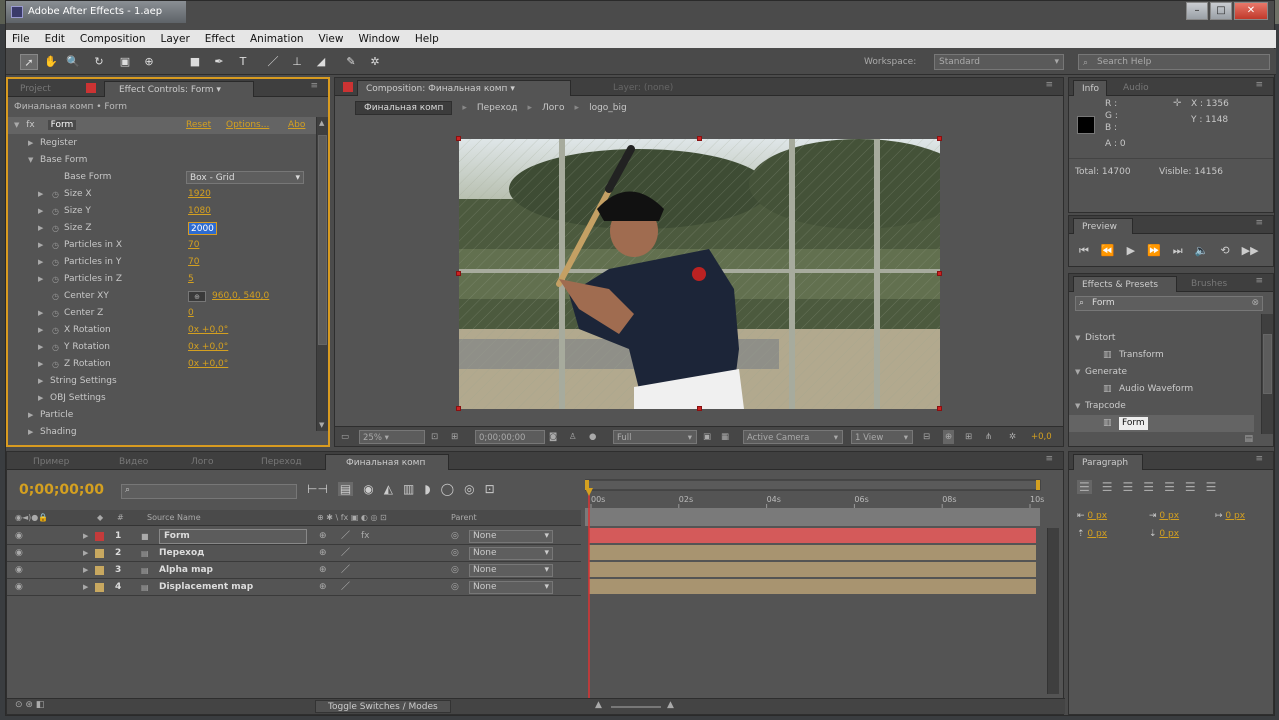  What do you see at coordinates (939, 408) in the screenshot?
I see `handle-bottom-right` at bounding box center [939, 408].